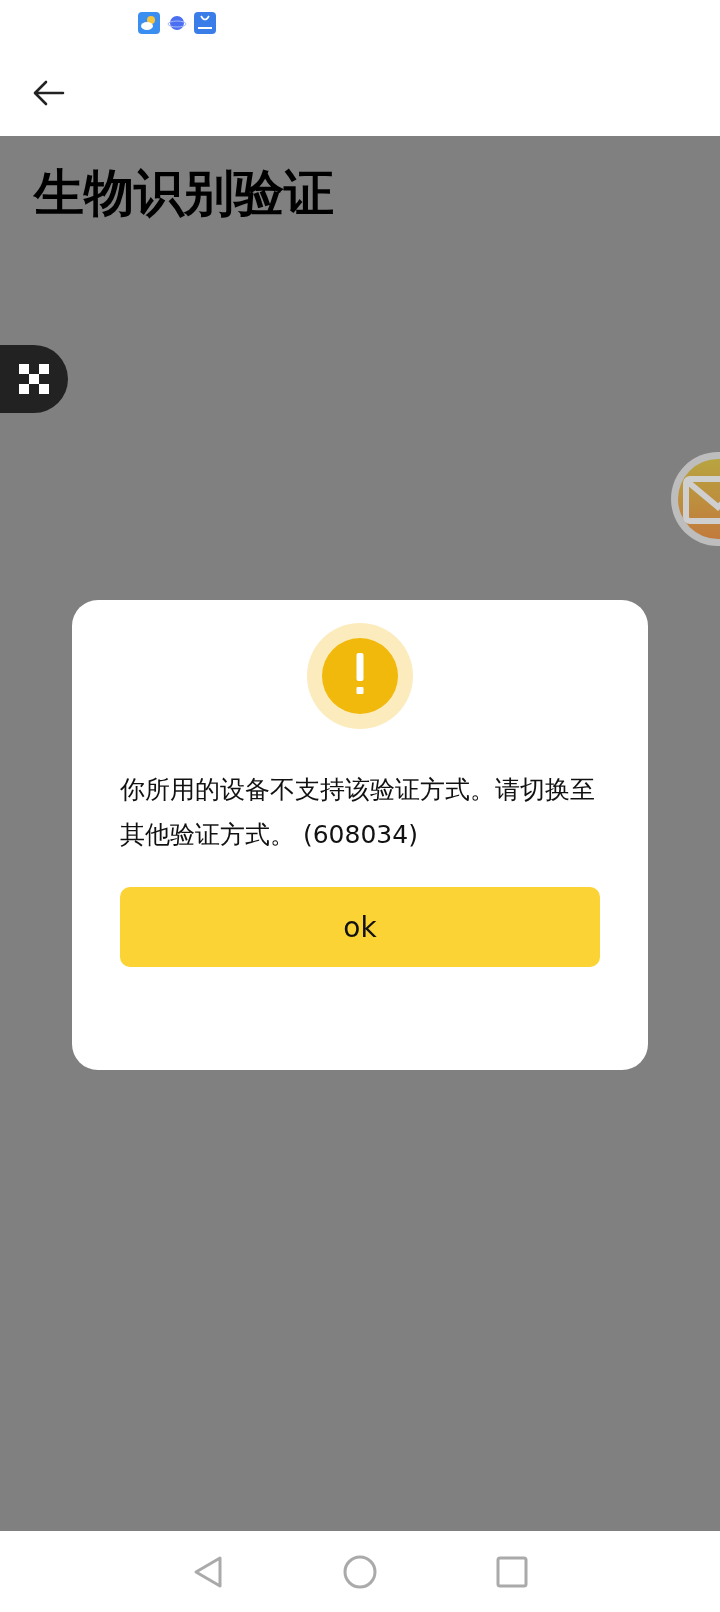 The width and height of the screenshot is (720, 1612). I want to click on home-circle-icon, so click(360, 1571).